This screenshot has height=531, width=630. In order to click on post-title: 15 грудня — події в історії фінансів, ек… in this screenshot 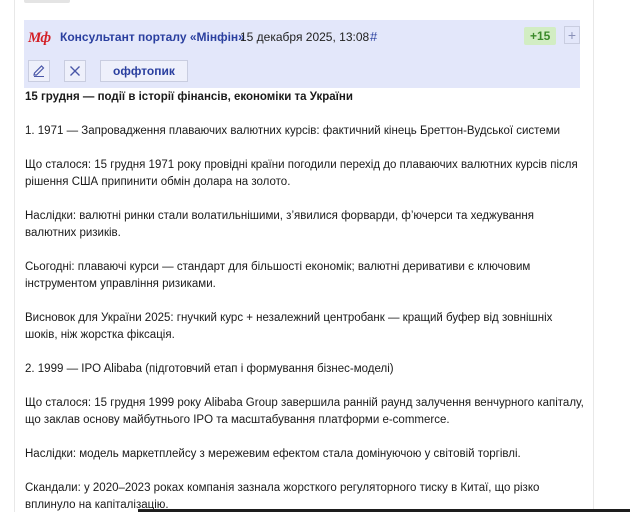, I will do `click(189, 97)`.